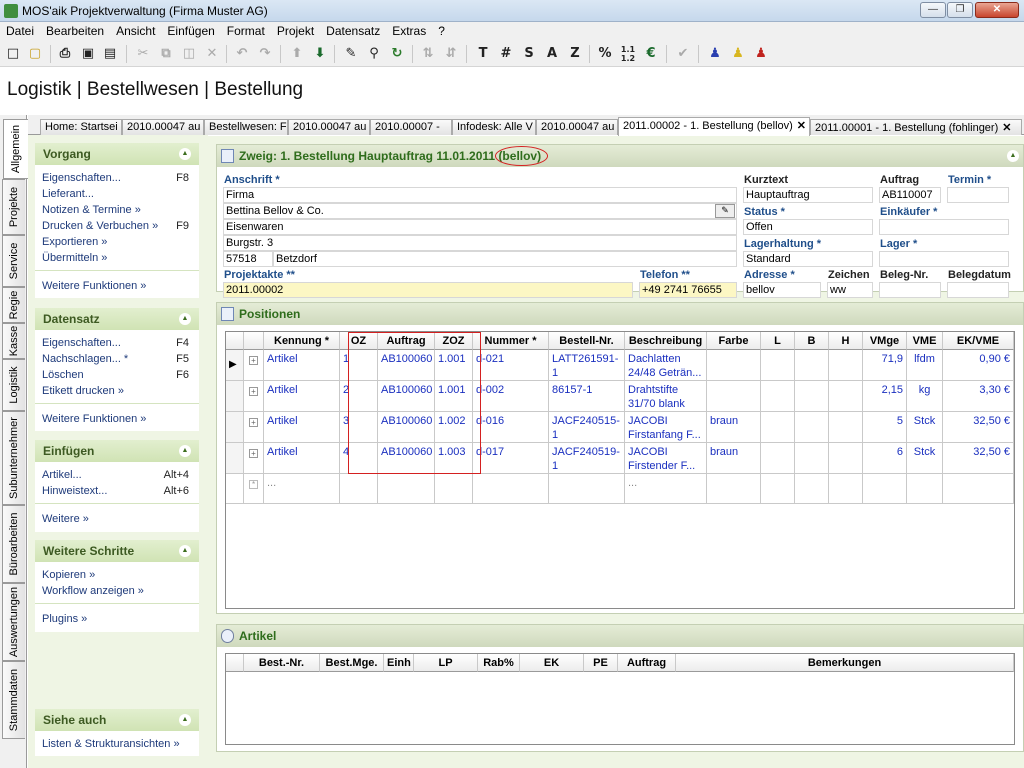  What do you see at coordinates (885, 458) in the screenshot?
I see `cell-vmge: 6` at bounding box center [885, 458].